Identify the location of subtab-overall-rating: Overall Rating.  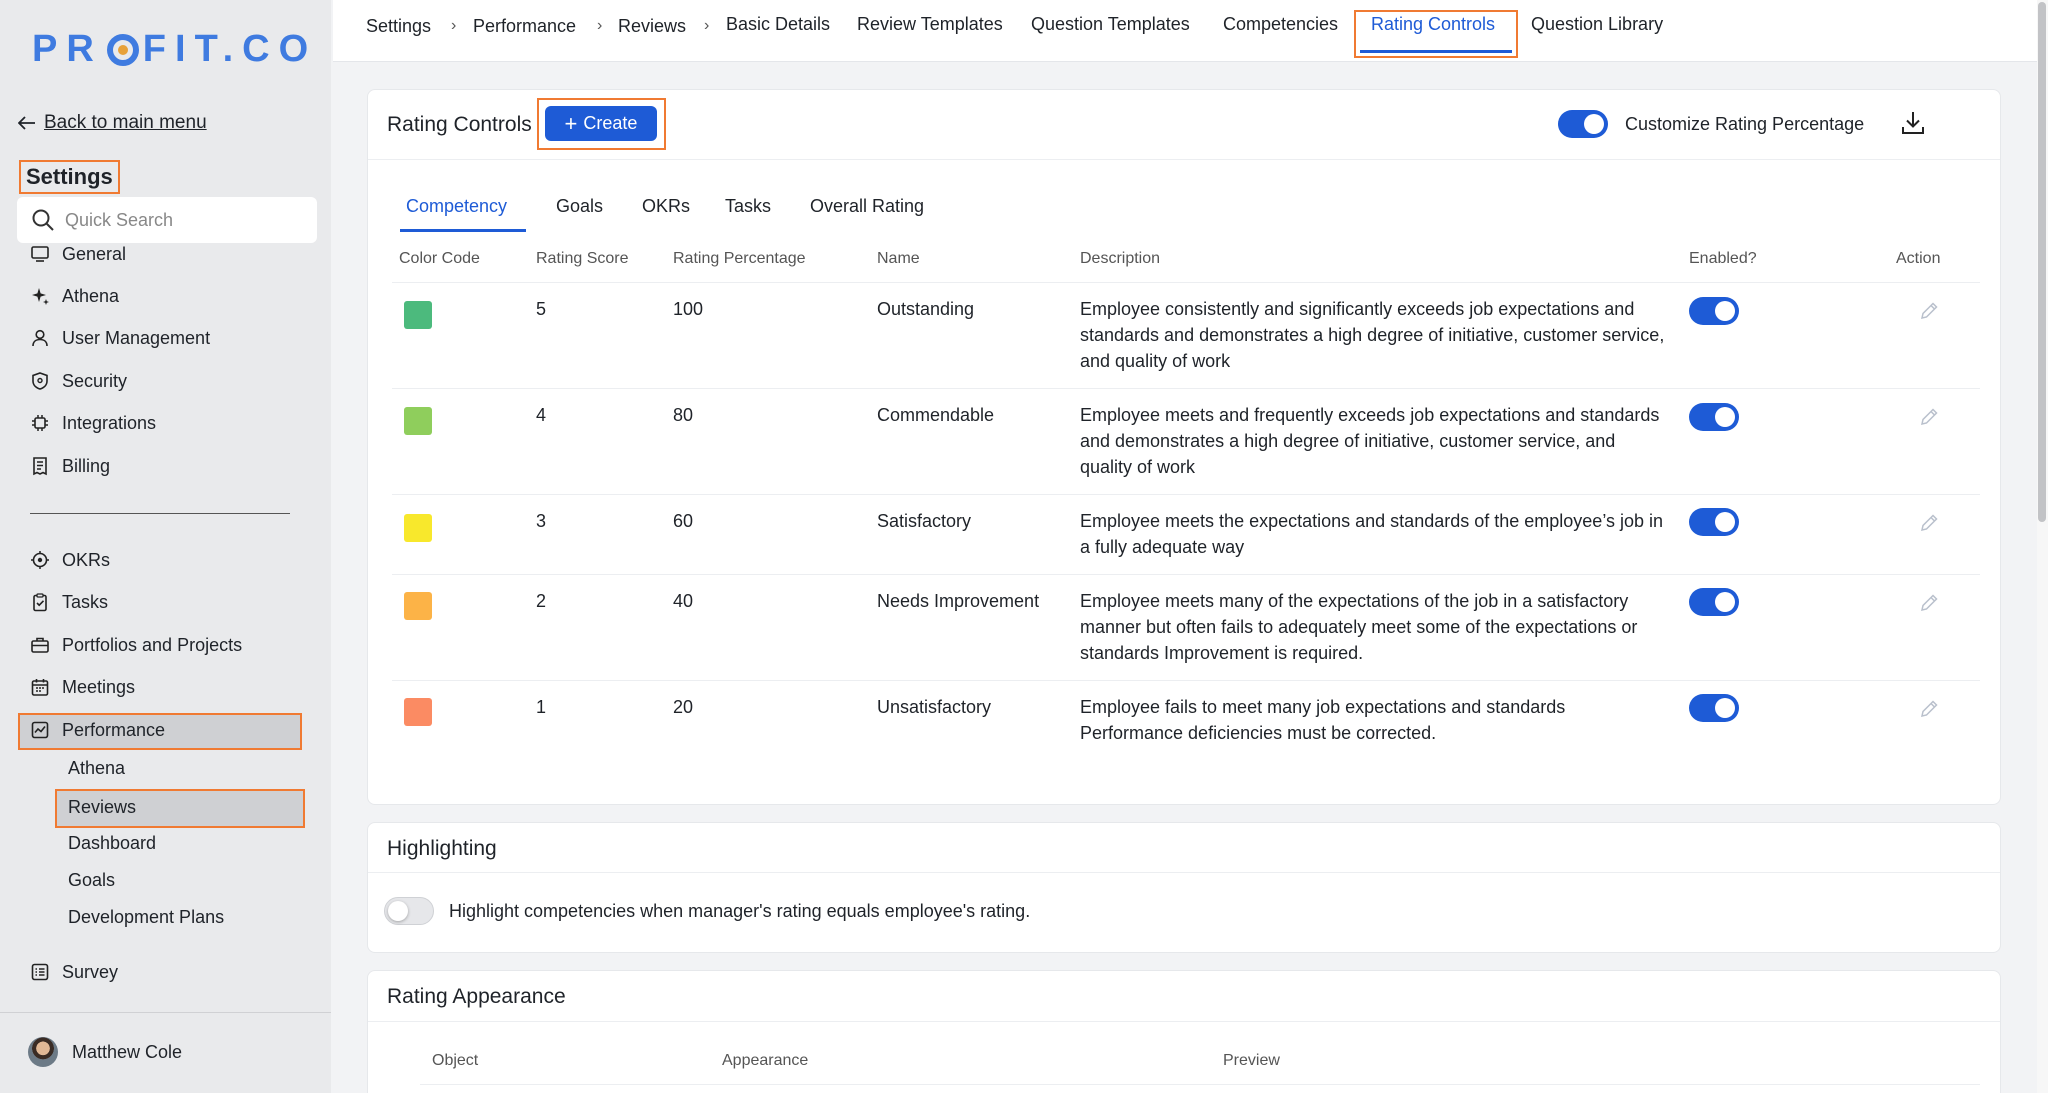
(867, 206).